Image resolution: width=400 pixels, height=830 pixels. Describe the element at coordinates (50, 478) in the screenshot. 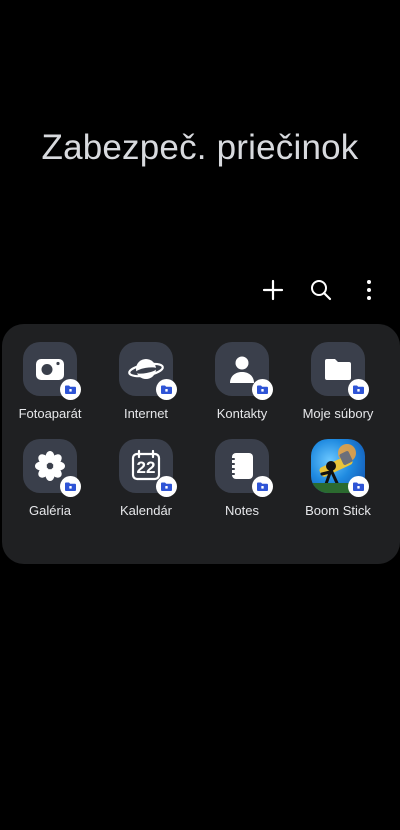

I see `app-galeria: Galéria` at that location.